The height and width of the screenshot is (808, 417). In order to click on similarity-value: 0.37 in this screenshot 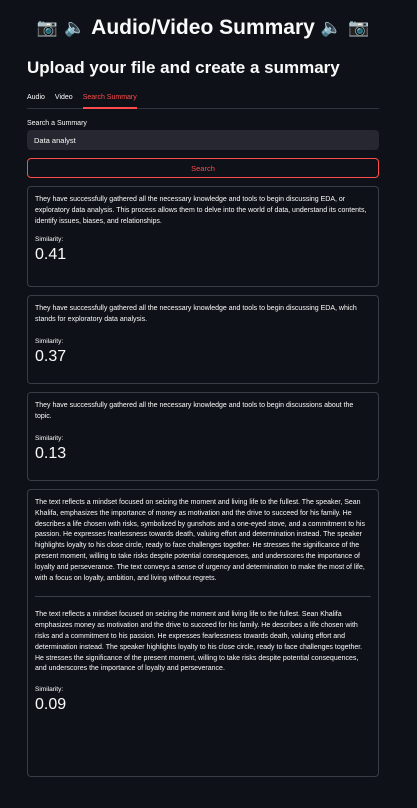, I will do `click(51, 356)`.